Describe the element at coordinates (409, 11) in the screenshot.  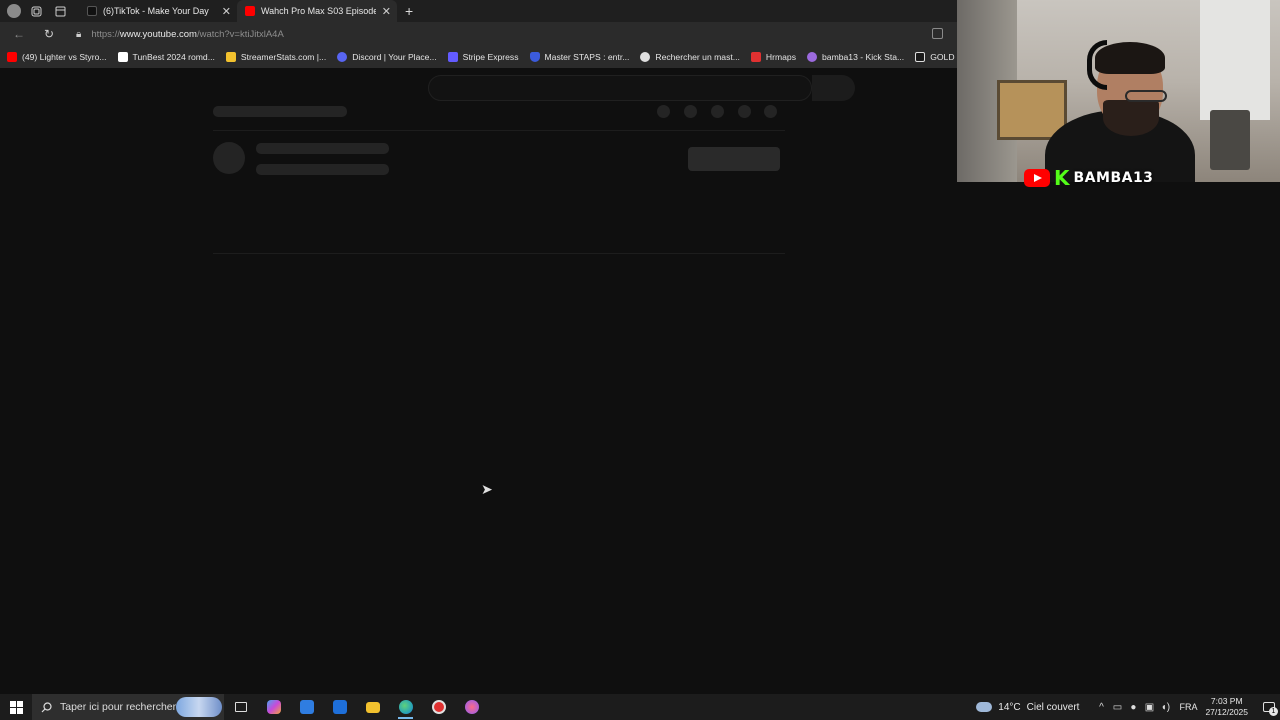
I see `new-tab-button: +` at that location.